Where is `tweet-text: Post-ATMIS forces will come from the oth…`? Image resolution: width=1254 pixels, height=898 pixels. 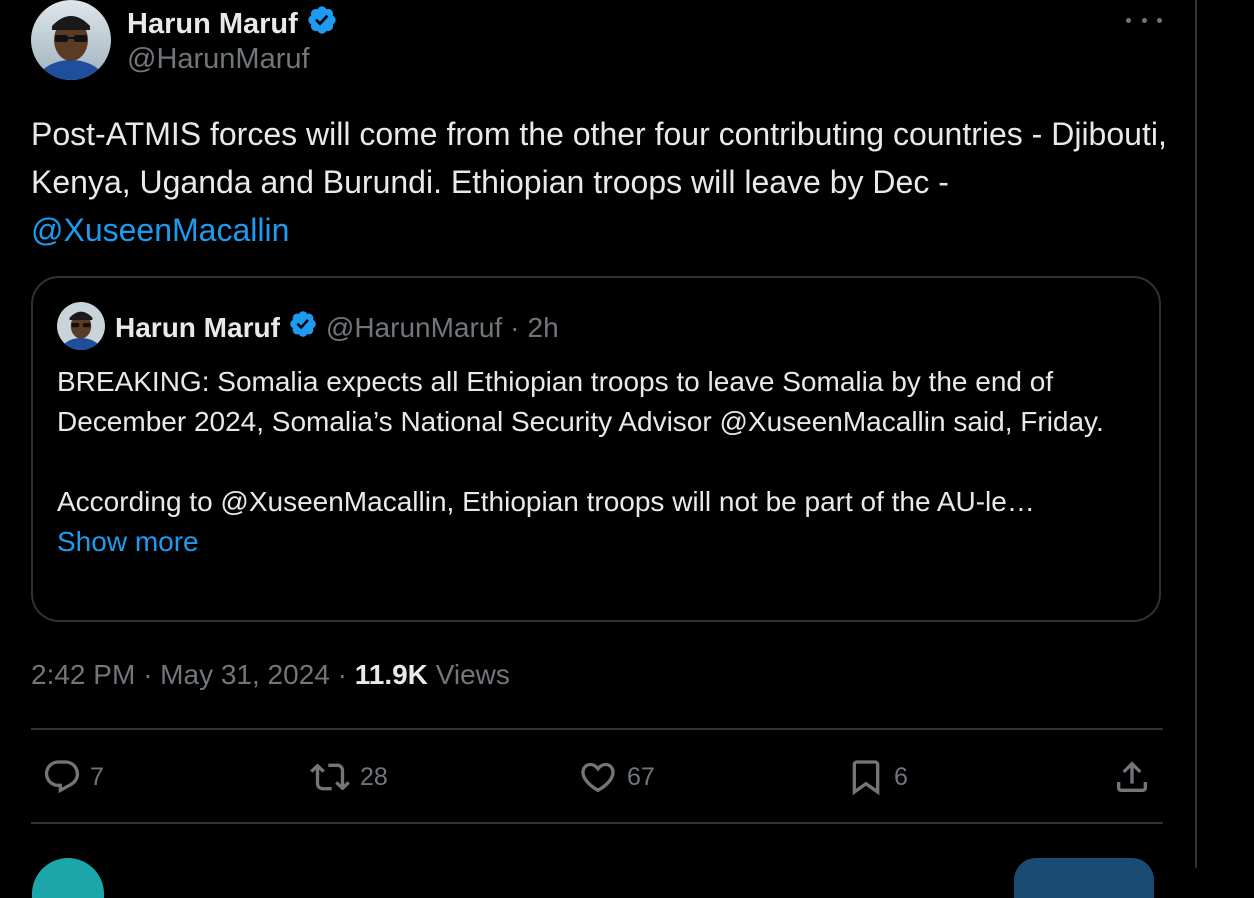 tweet-text: Post-ATMIS forces will come from the oth… is located at coordinates (601, 182).